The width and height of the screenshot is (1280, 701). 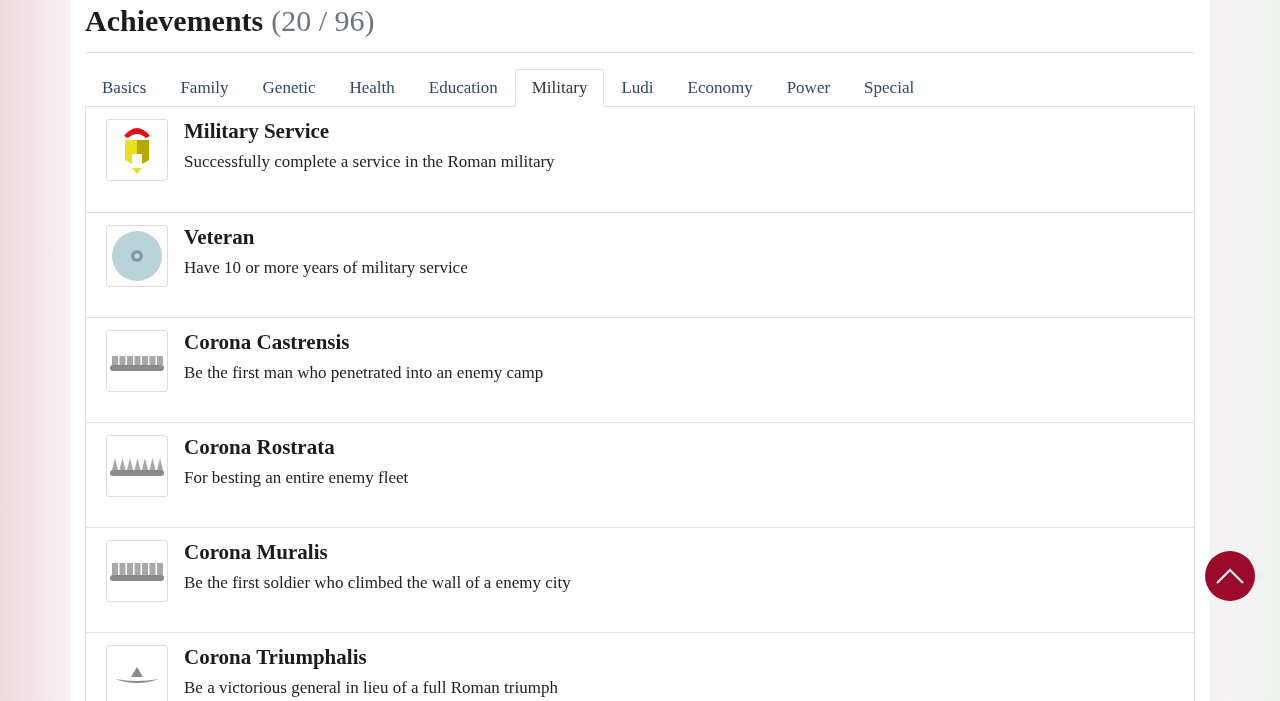 I want to click on achievement-count: (20 / 96), so click(x=323, y=21).